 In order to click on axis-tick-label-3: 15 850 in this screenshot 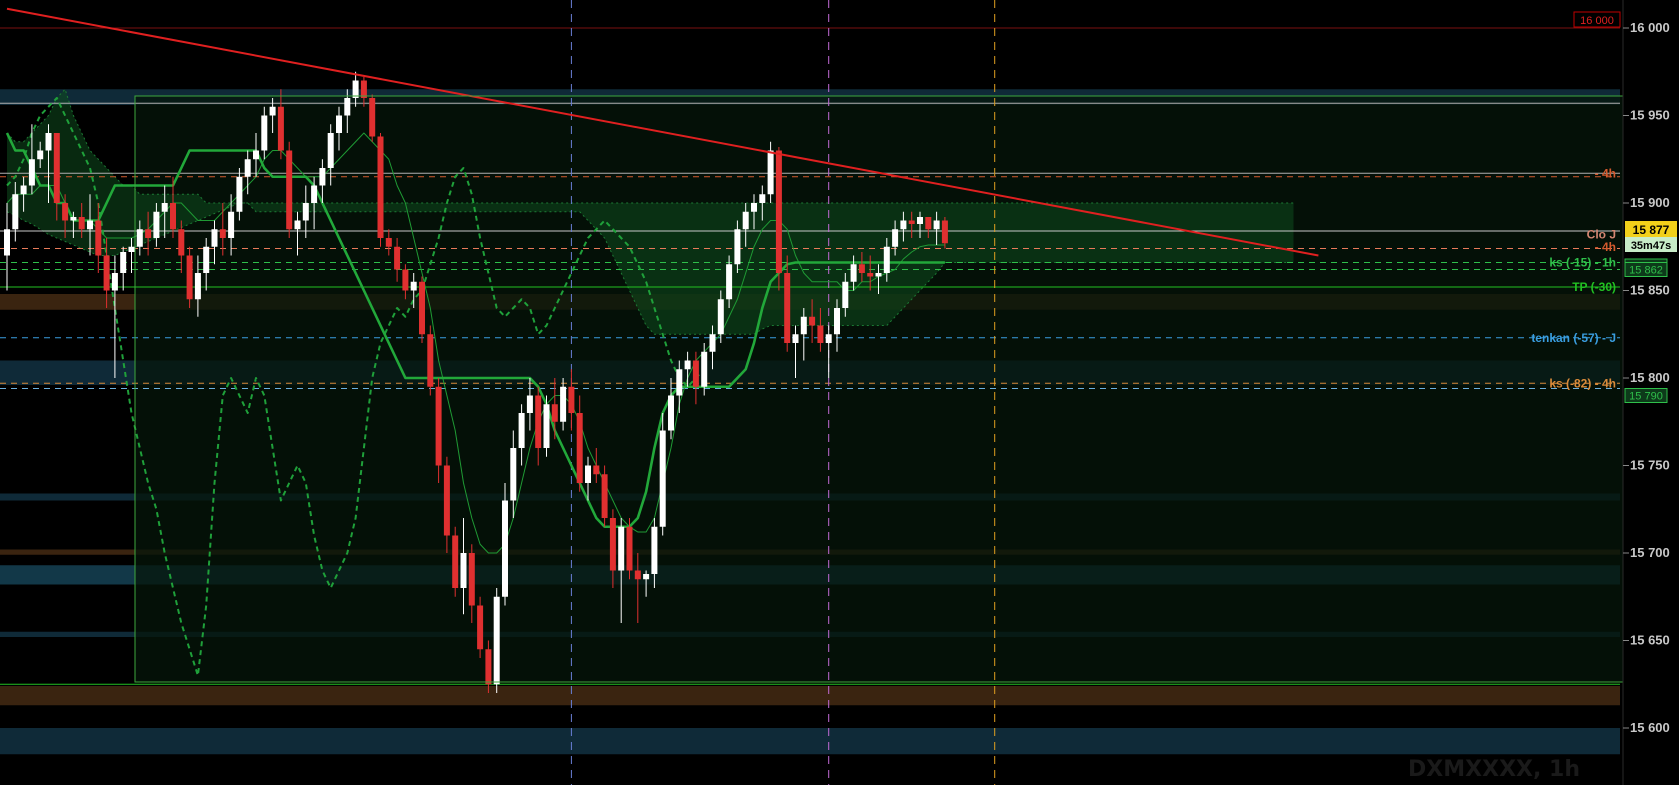, I will do `click(1650, 290)`.